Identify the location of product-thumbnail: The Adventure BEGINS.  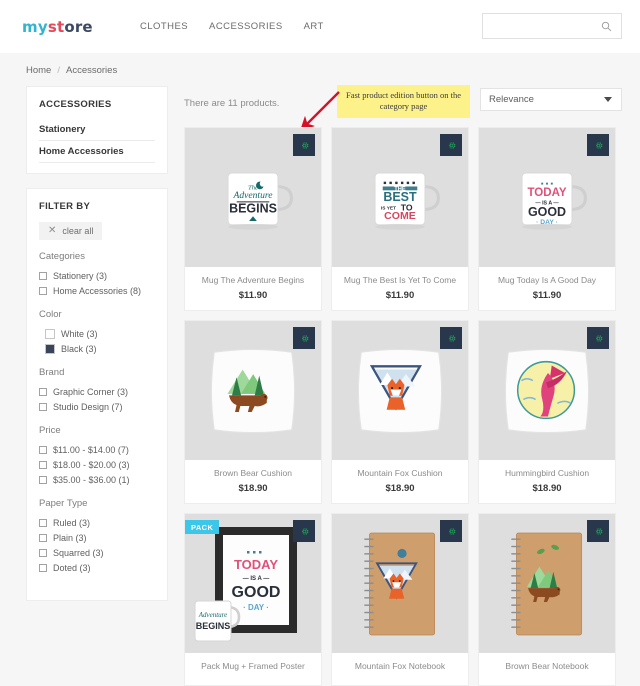
(253, 197).